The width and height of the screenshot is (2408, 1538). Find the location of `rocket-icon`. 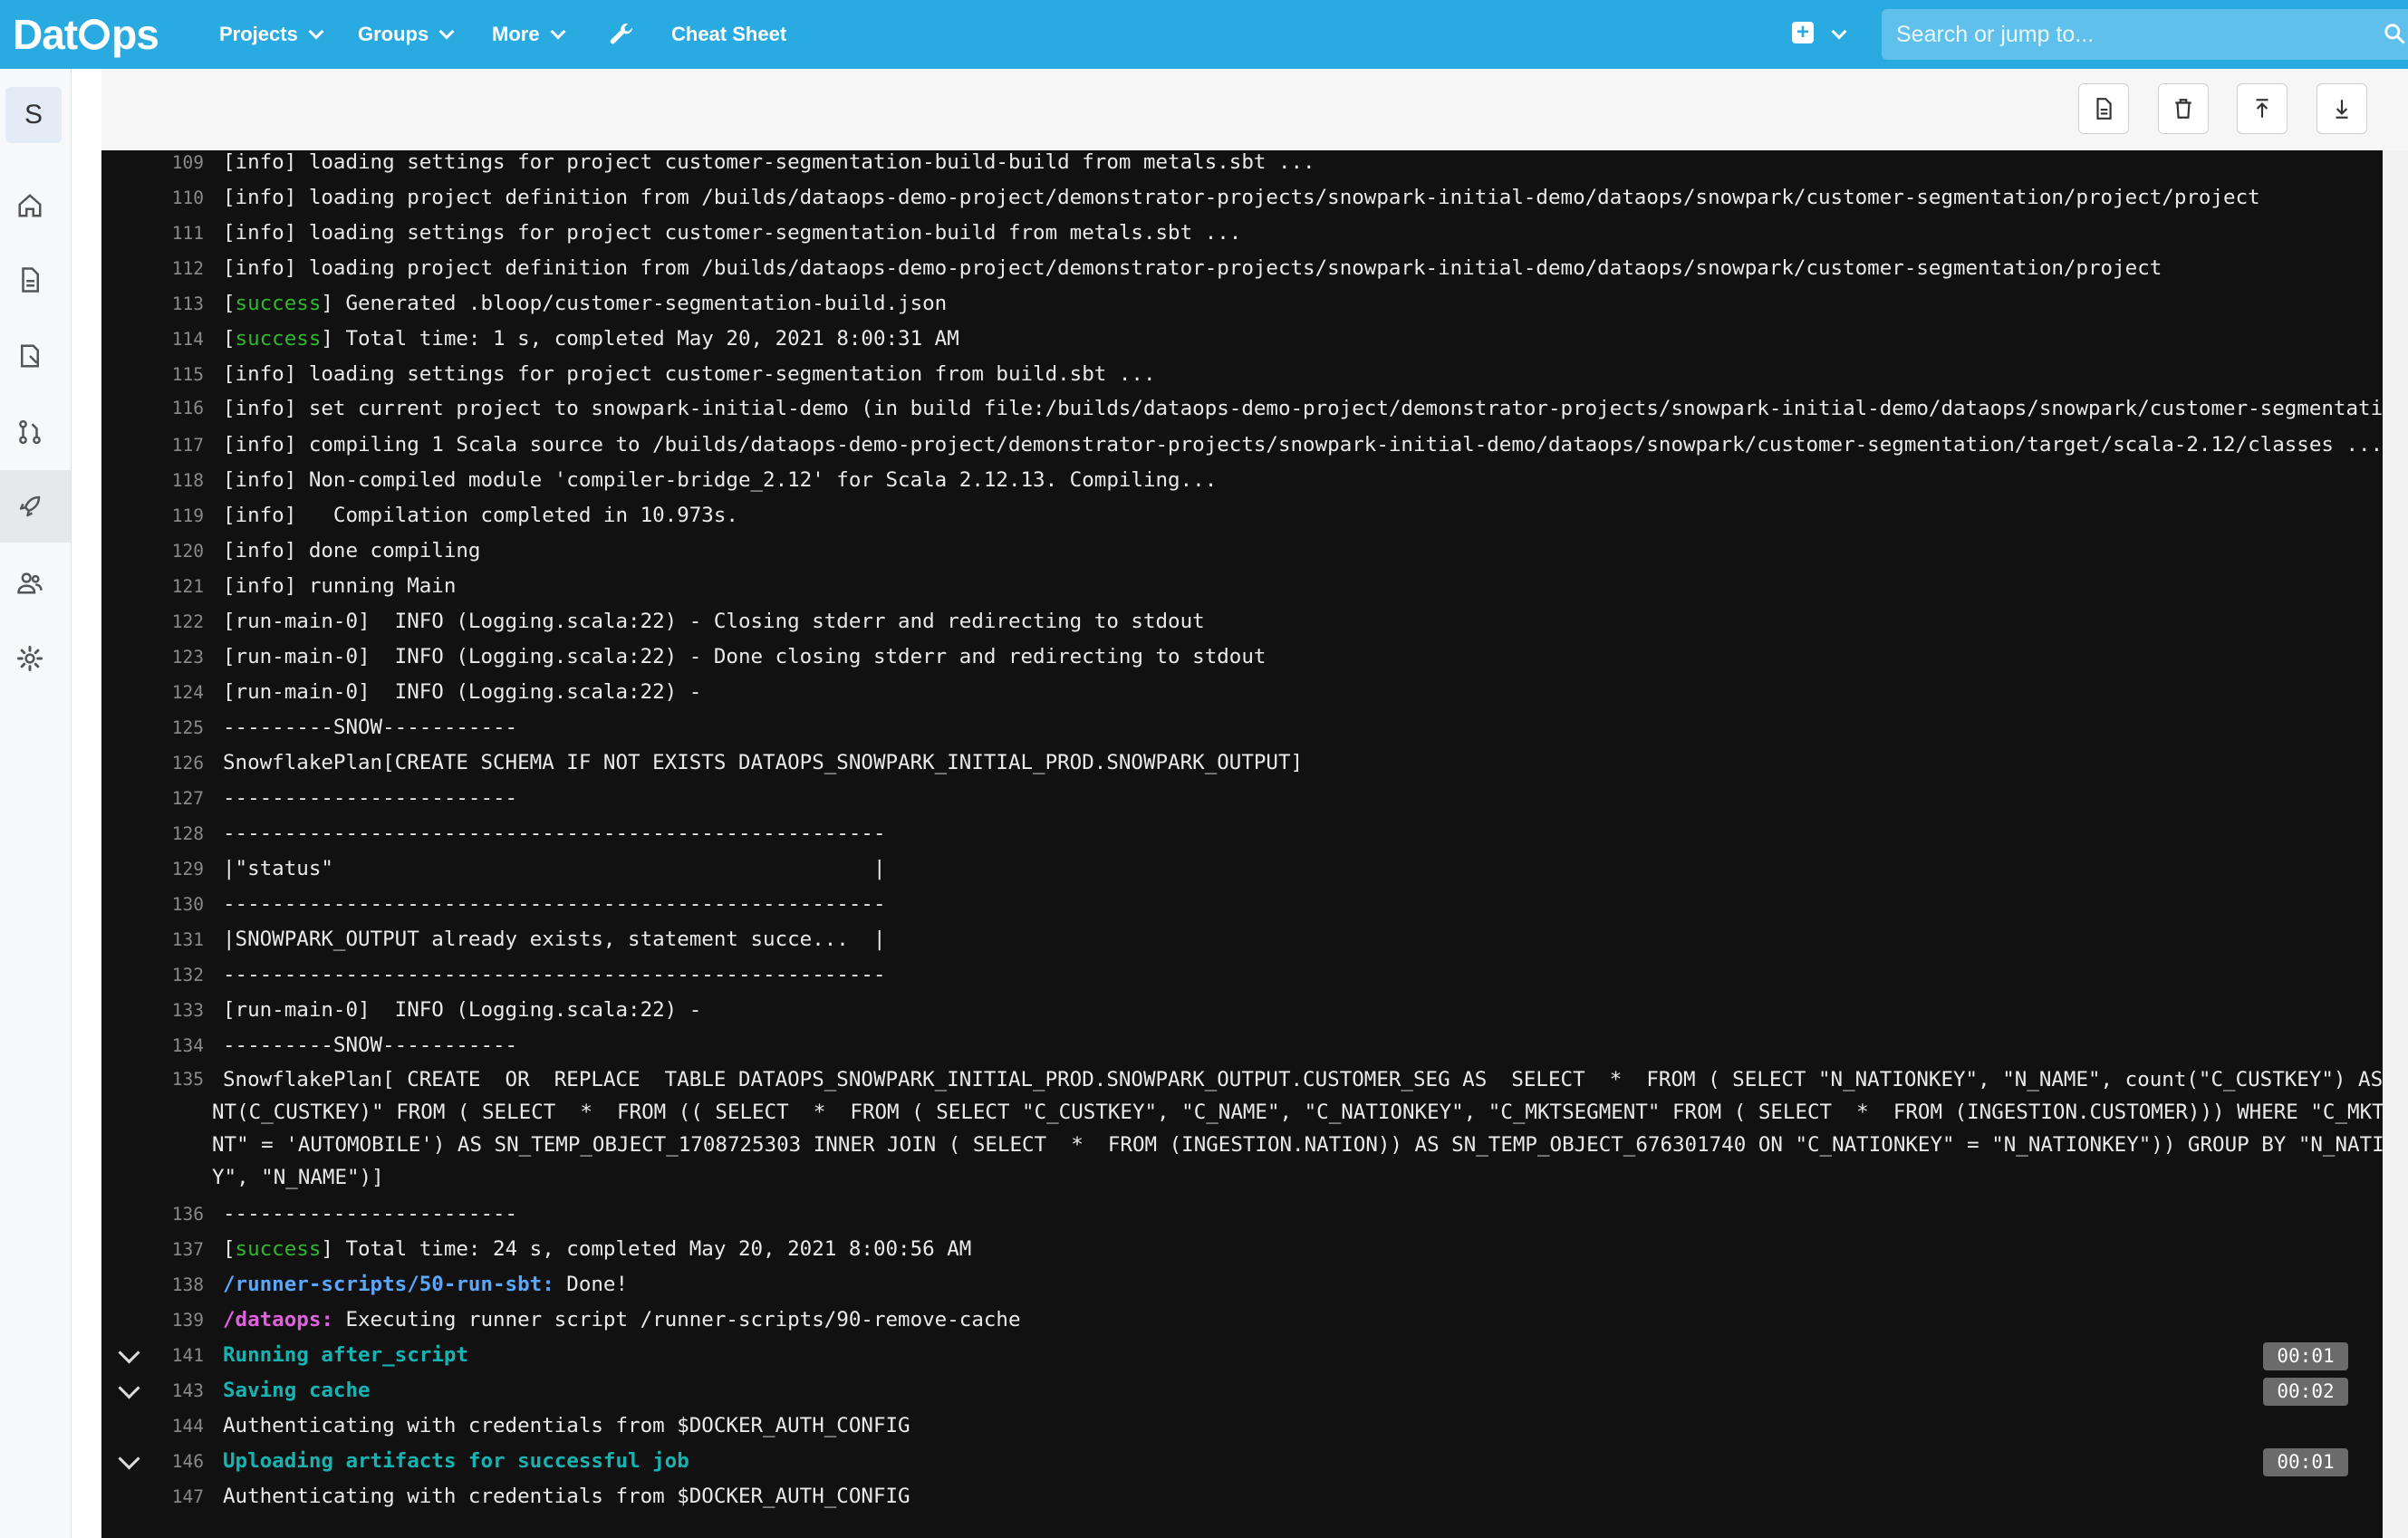

rocket-icon is located at coordinates (29, 507).